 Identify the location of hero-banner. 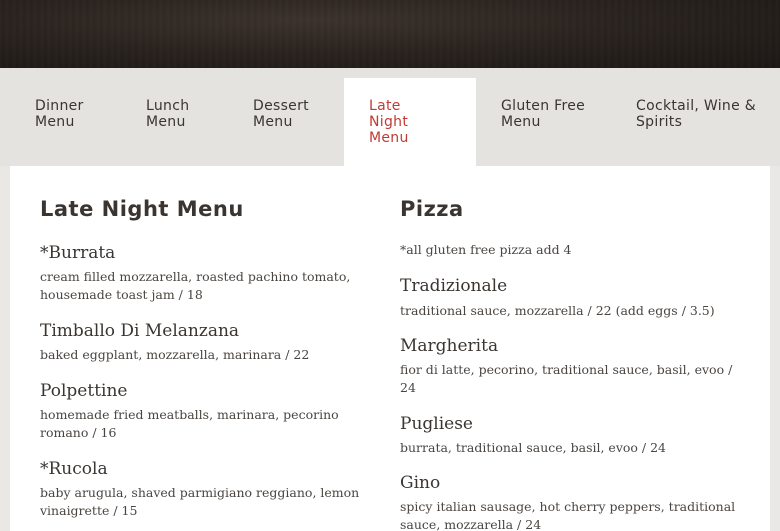
(390, 34).